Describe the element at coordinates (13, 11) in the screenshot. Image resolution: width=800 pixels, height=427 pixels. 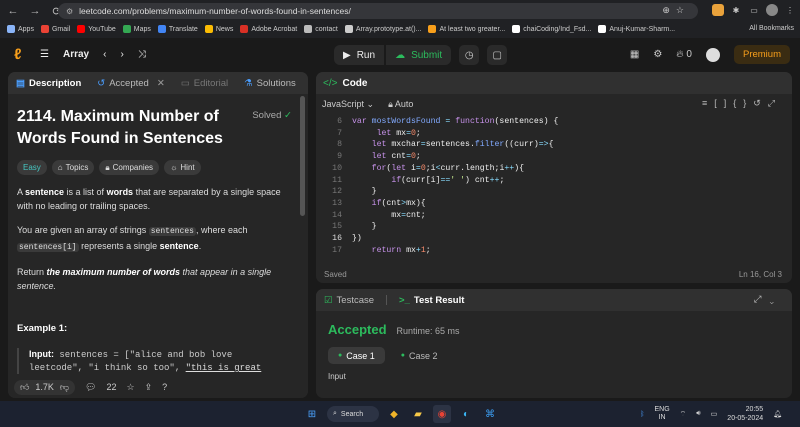
I see `back-icon: ←` at that location.